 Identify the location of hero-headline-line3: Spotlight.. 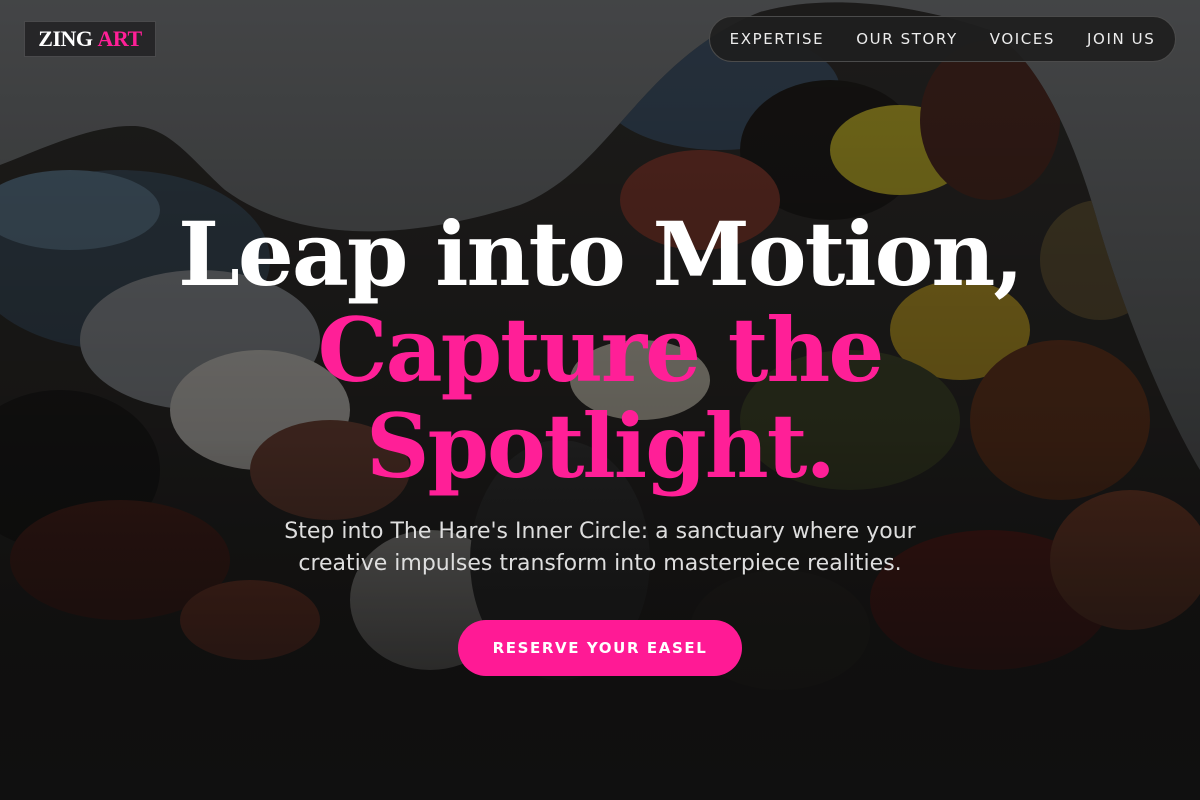
(600, 446).